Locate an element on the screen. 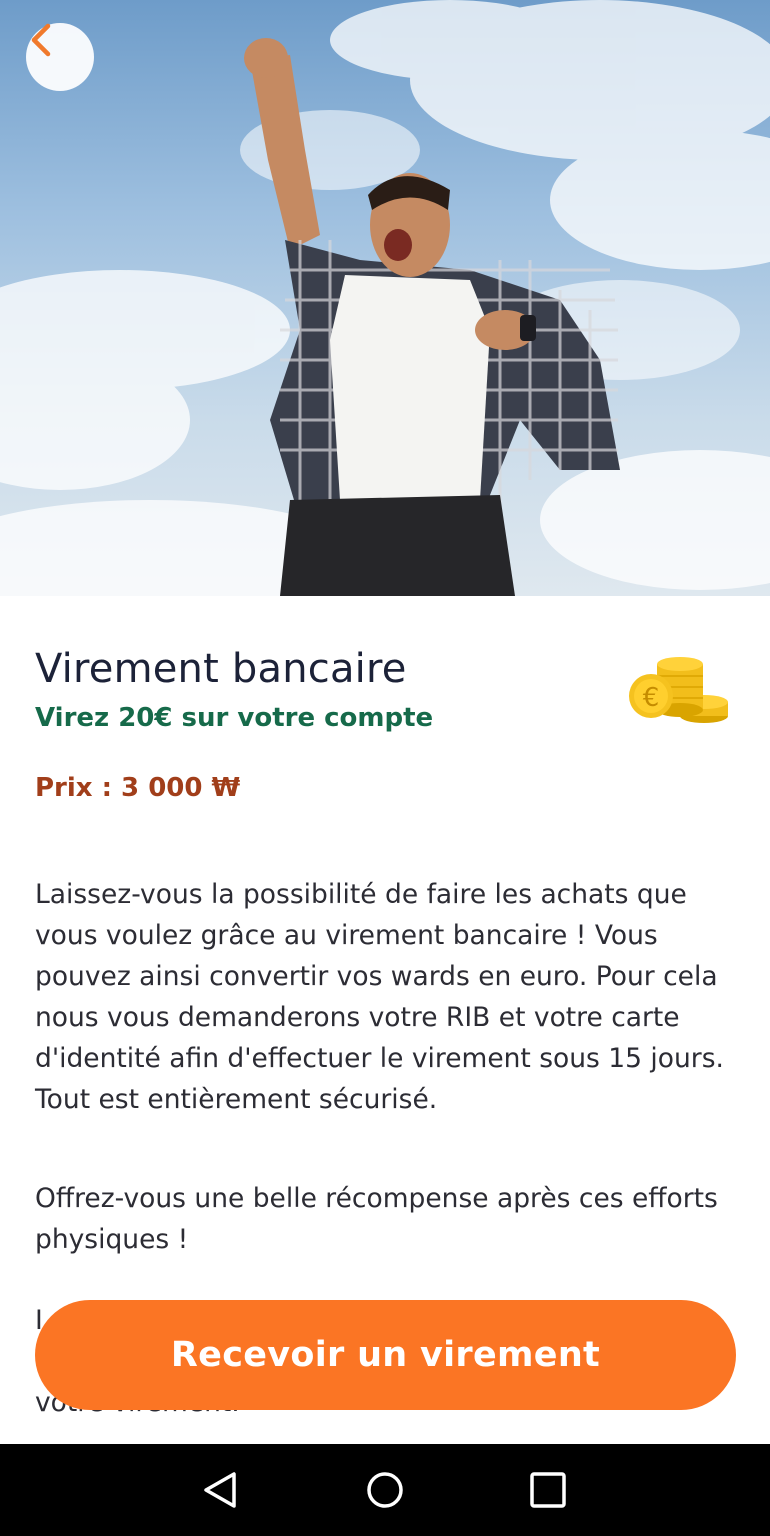 The height and width of the screenshot is (1536, 770). reward-title: Virement bancaire is located at coordinates (221, 669).